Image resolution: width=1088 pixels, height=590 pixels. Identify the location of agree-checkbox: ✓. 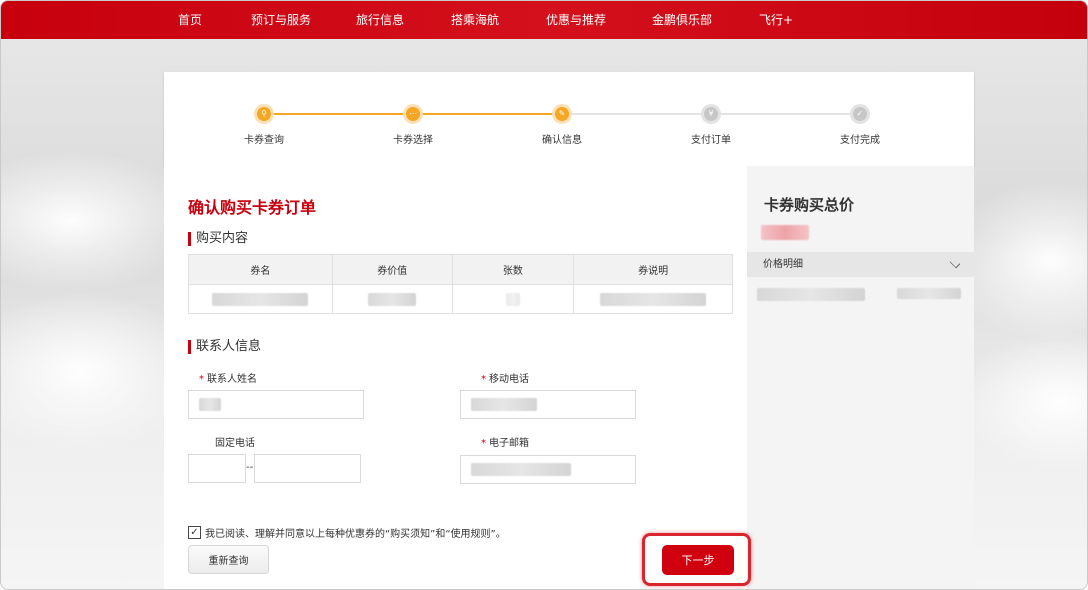
(194, 532).